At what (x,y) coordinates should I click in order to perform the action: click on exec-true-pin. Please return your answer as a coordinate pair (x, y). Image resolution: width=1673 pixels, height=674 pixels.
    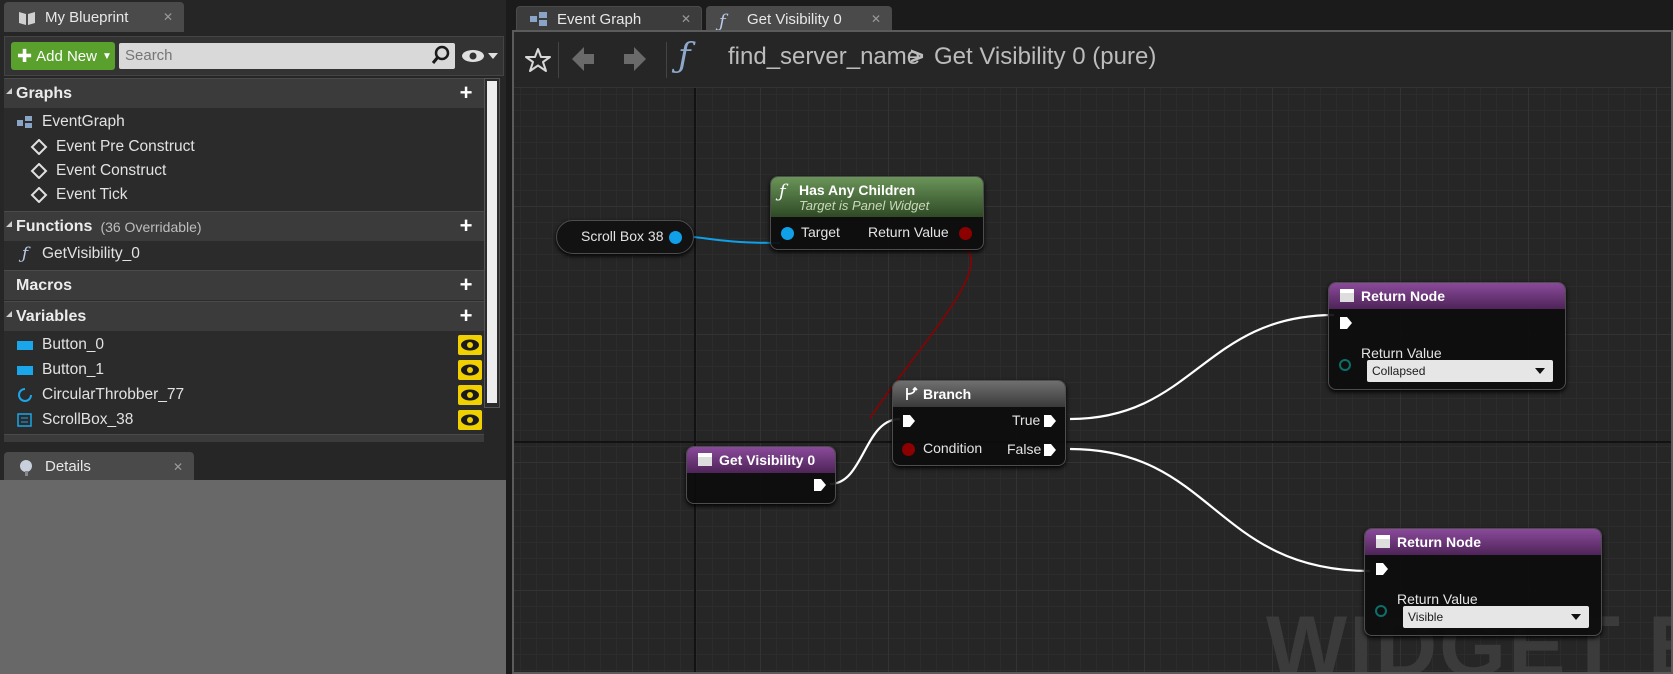
    Looking at the image, I should click on (1050, 421).